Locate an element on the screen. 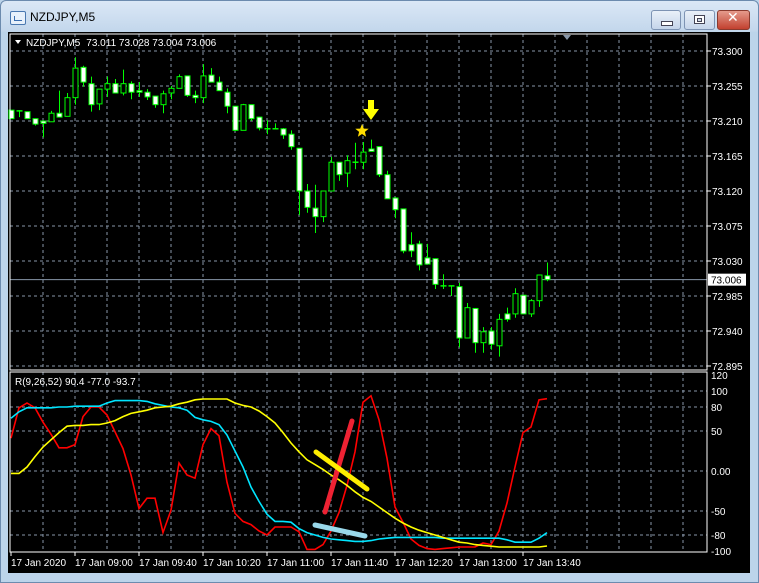  time-tick-label: 17 Jan 09:00 is located at coordinates (104, 563).